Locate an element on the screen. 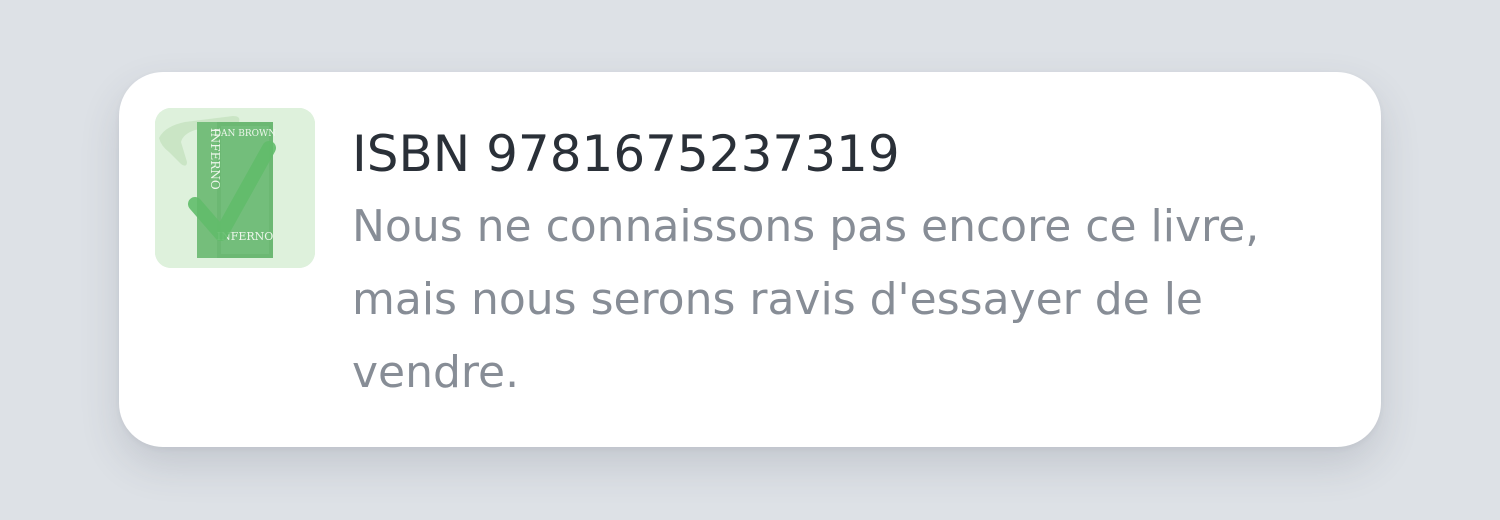 This screenshot has height=520, width=1500. book-cover-thumbnail: DAN BROWN INFERNO INFERNO is located at coordinates (235, 188).